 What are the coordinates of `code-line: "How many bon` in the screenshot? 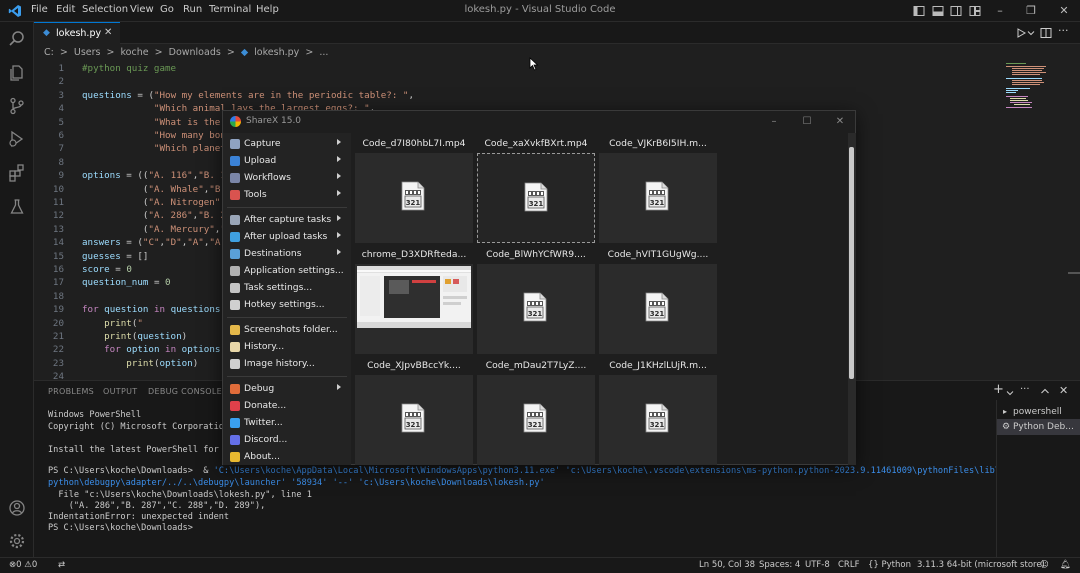 It's located at (154, 135).